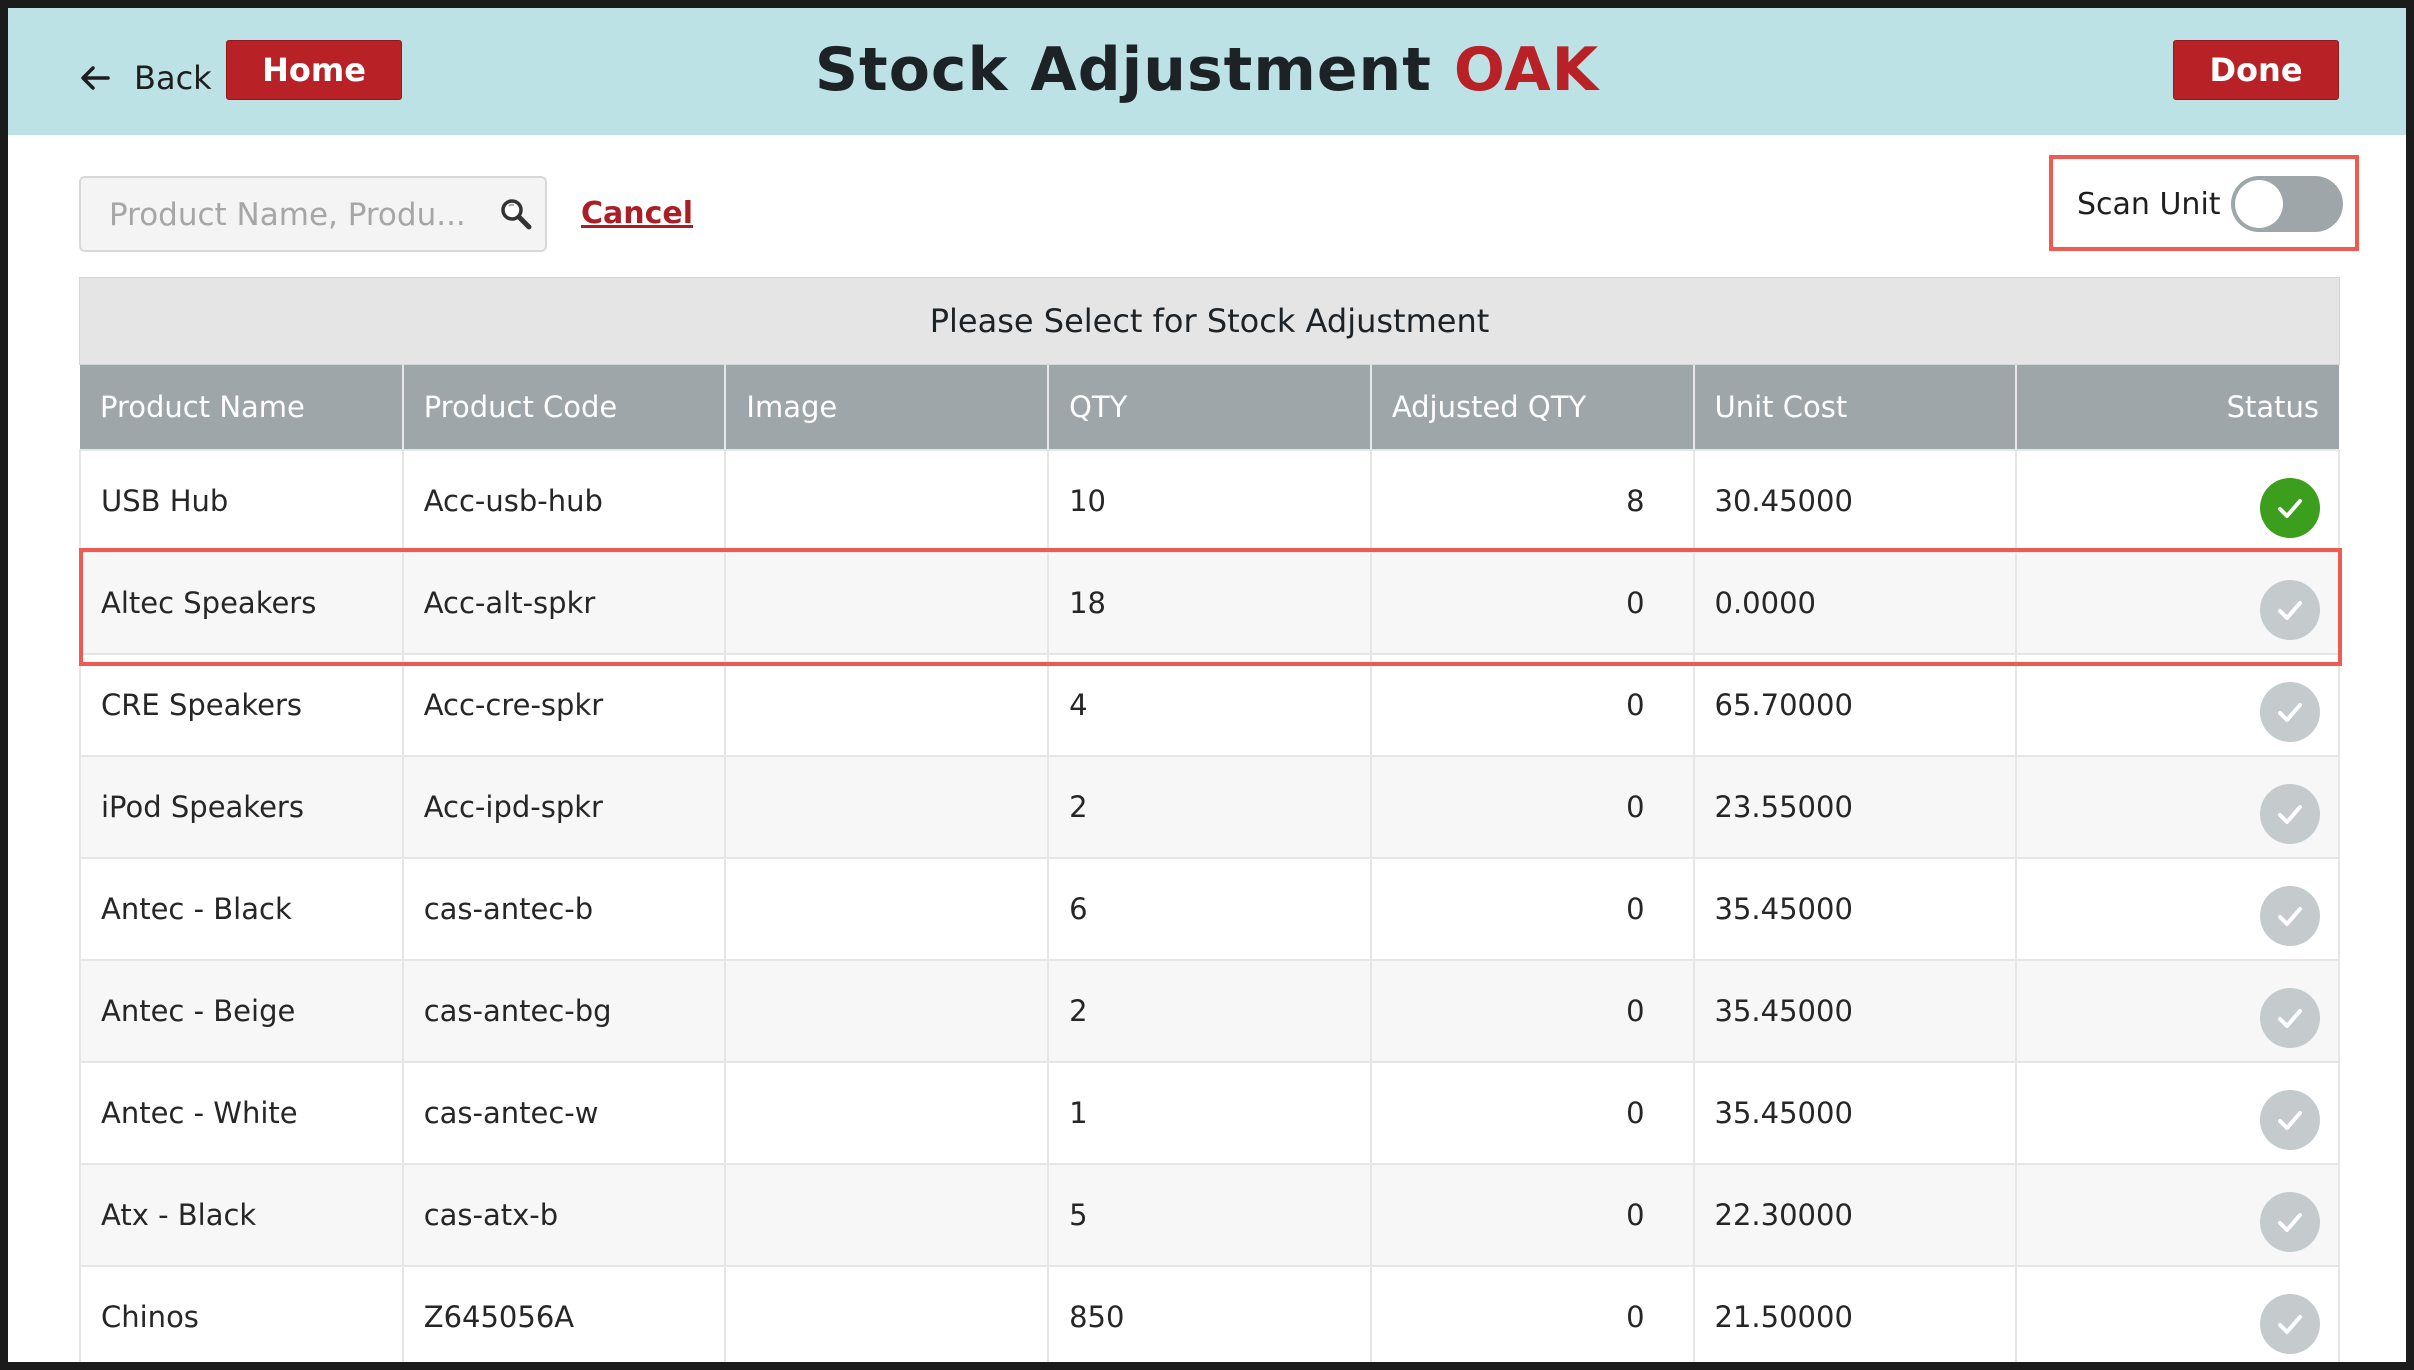  I want to click on column-header-product-name: Product Name, so click(242, 407).